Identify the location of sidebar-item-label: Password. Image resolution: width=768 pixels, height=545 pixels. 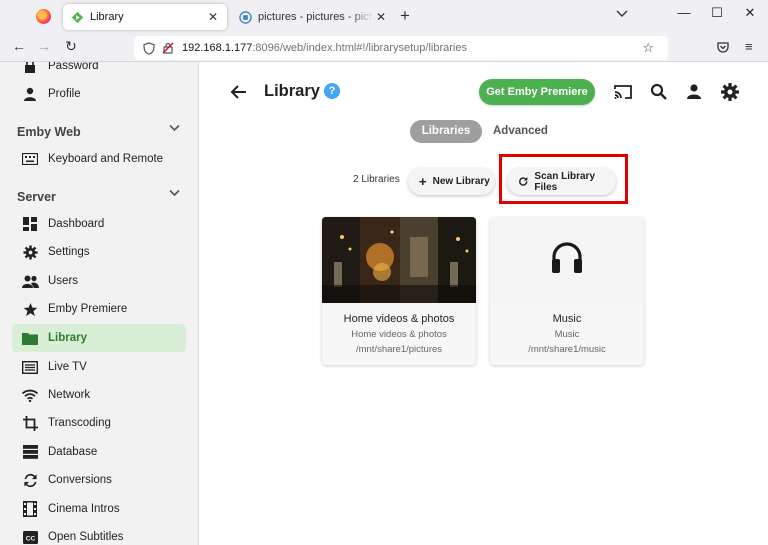
(73, 67).